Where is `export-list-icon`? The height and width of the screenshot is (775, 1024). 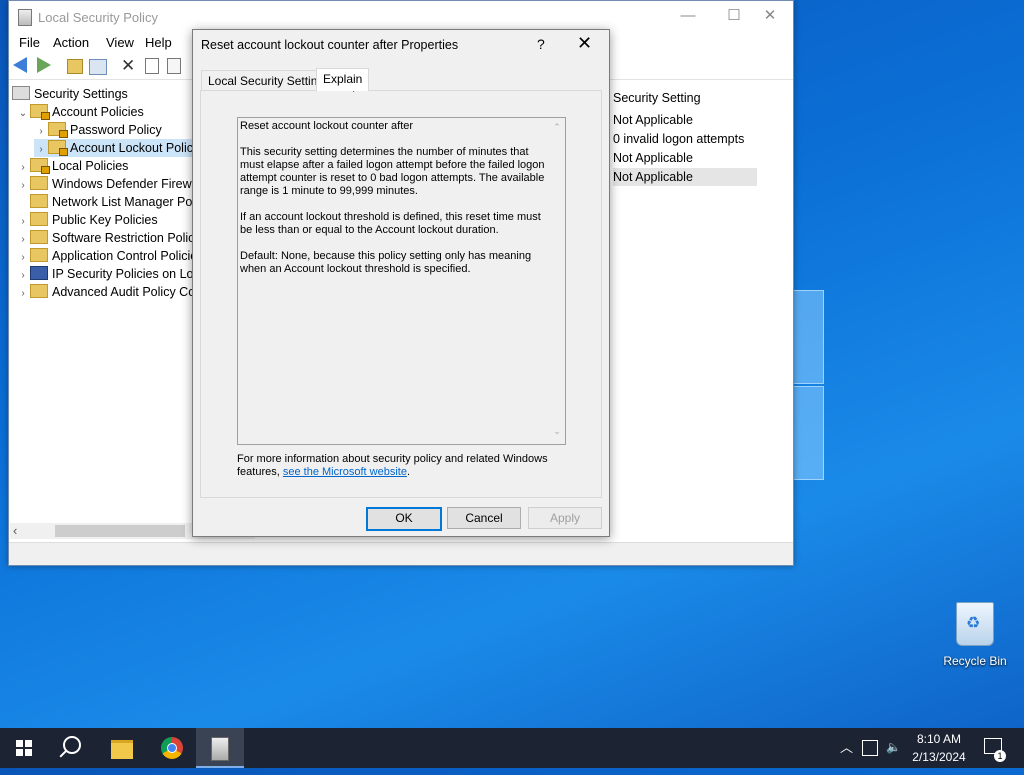 export-list-icon is located at coordinates (174, 66).